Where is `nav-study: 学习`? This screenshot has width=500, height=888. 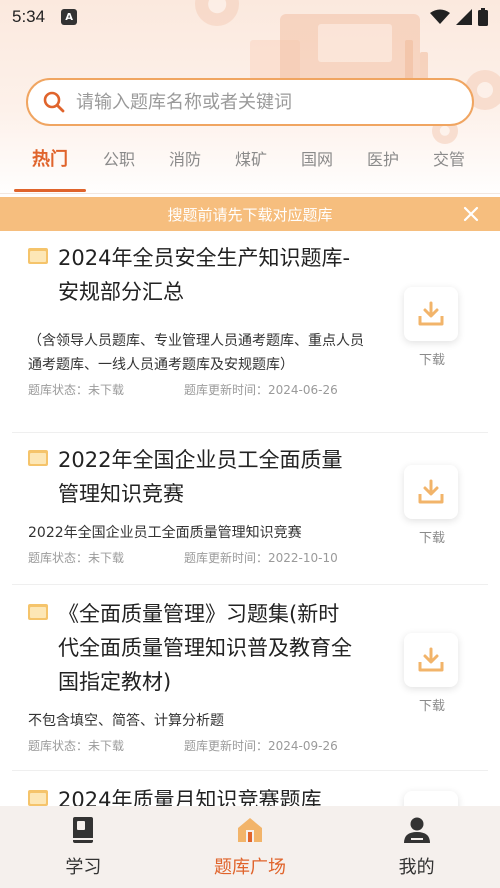
nav-study: 学习 is located at coordinates (83, 847).